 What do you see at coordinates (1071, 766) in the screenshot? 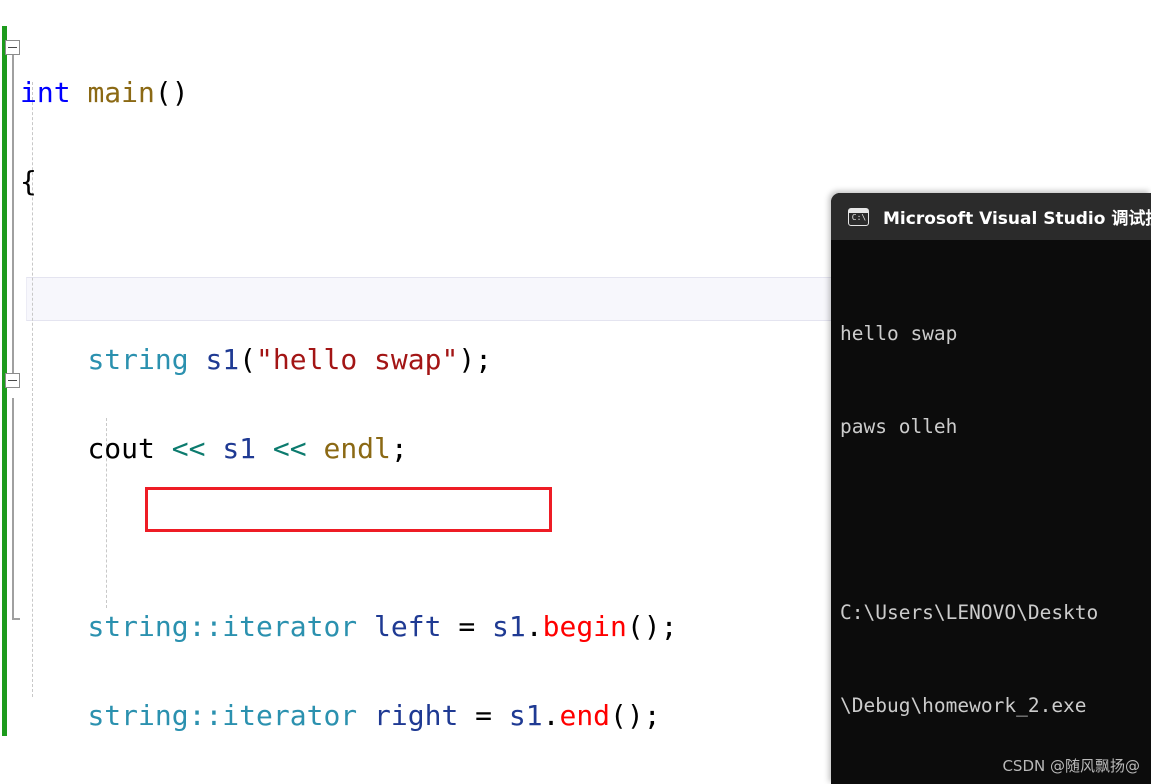
I see `csdn-watermark: CSDN @随风飘扬@` at bounding box center [1071, 766].